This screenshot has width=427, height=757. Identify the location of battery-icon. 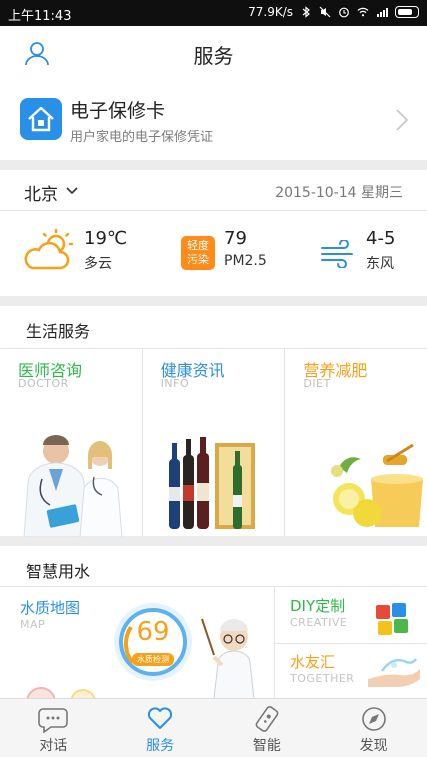
(407, 12).